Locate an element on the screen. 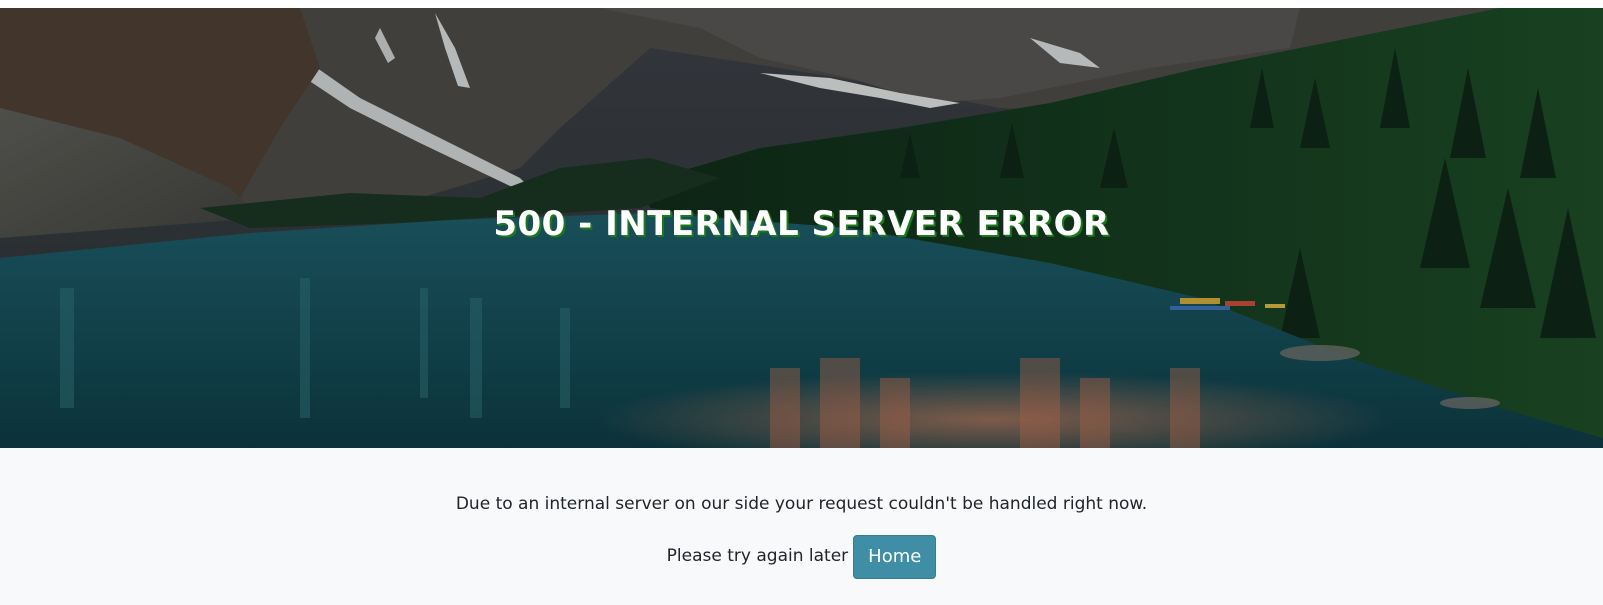 The width and height of the screenshot is (1603, 605). retry-row: Please try again later Home is located at coordinates (801, 556).